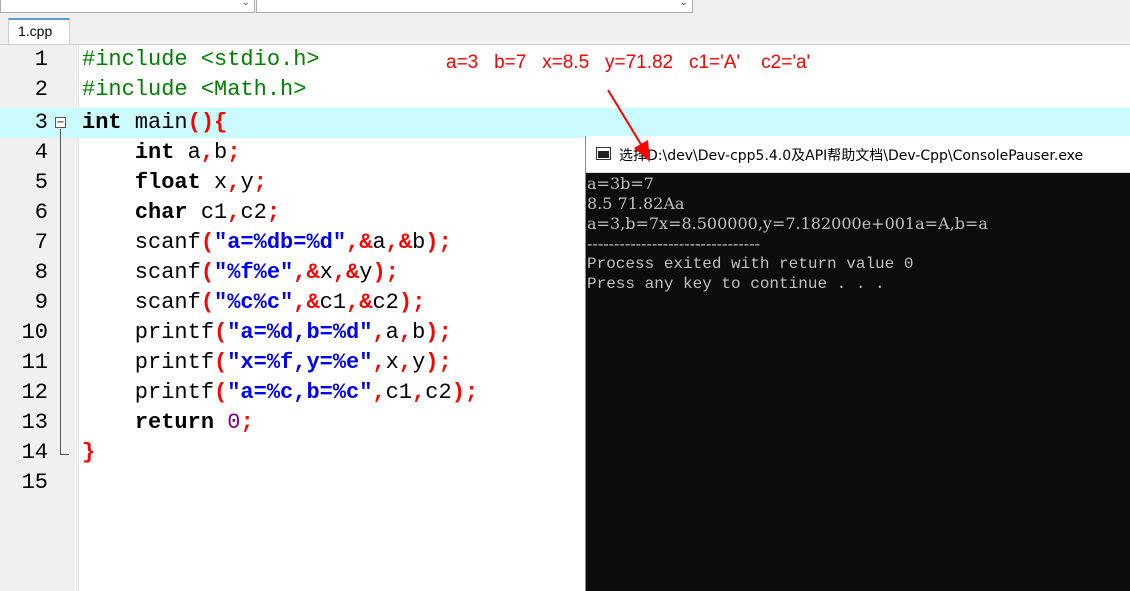 The width and height of the screenshot is (1130, 591). Describe the element at coordinates (280, 392) in the screenshot. I see `code-text: printf("a=%c,b=%c",c1,c2);` at that location.